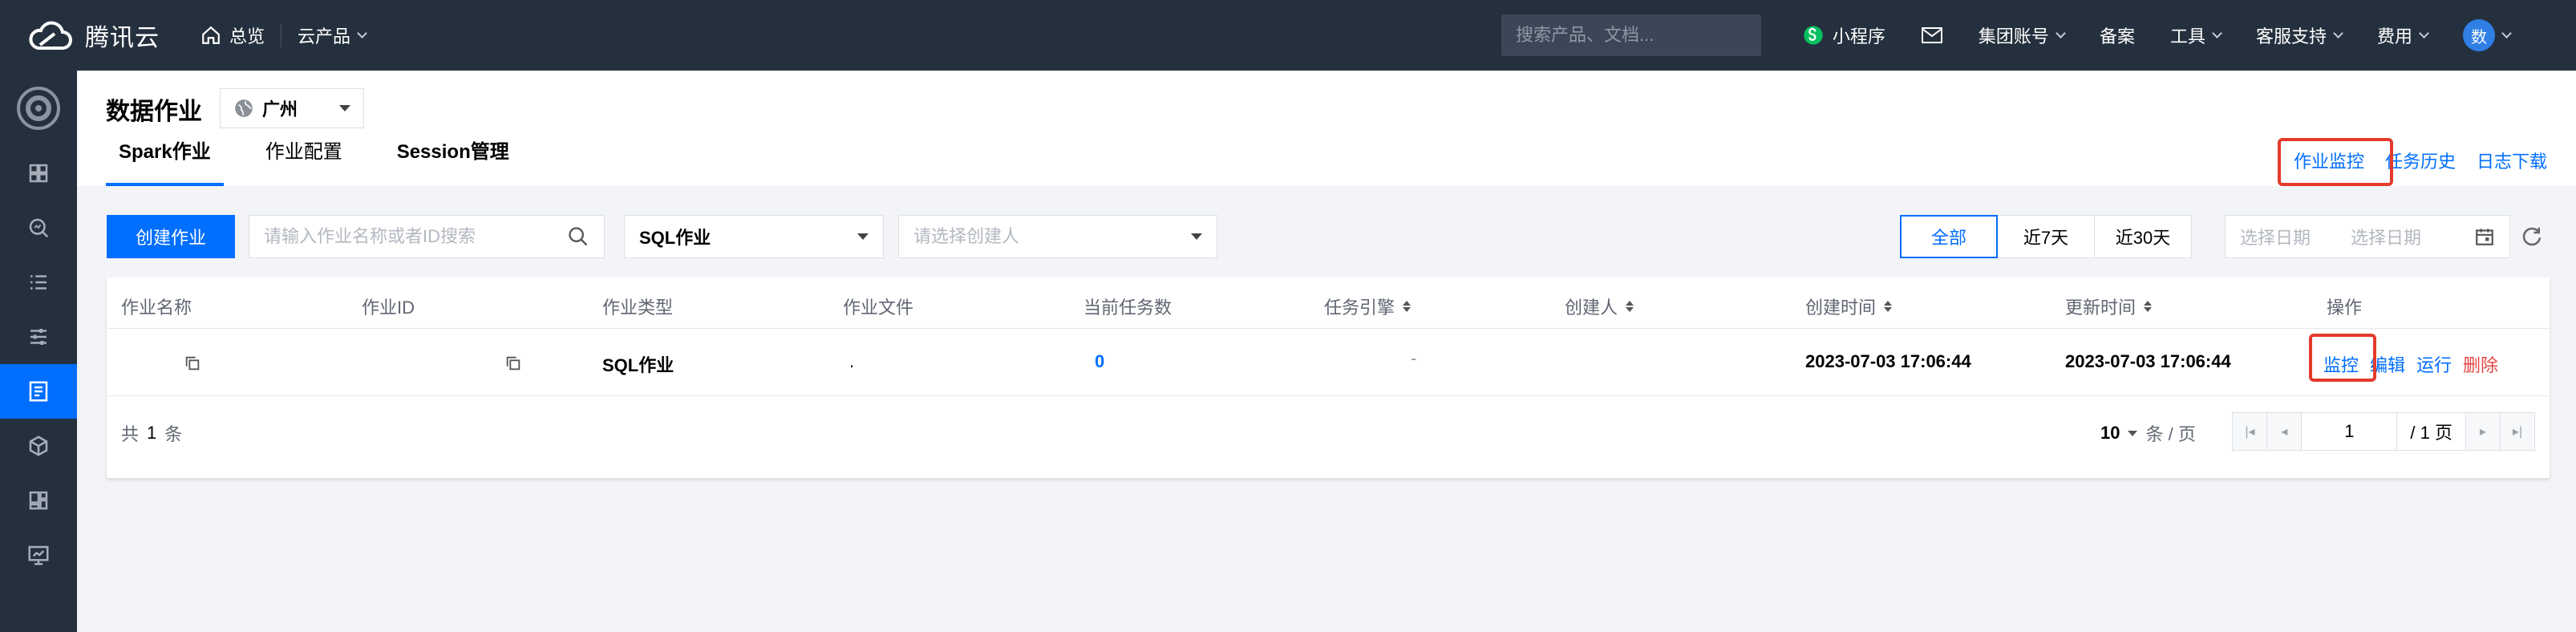  What do you see at coordinates (244, 108) in the screenshot?
I see `globe-icon` at bounding box center [244, 108].